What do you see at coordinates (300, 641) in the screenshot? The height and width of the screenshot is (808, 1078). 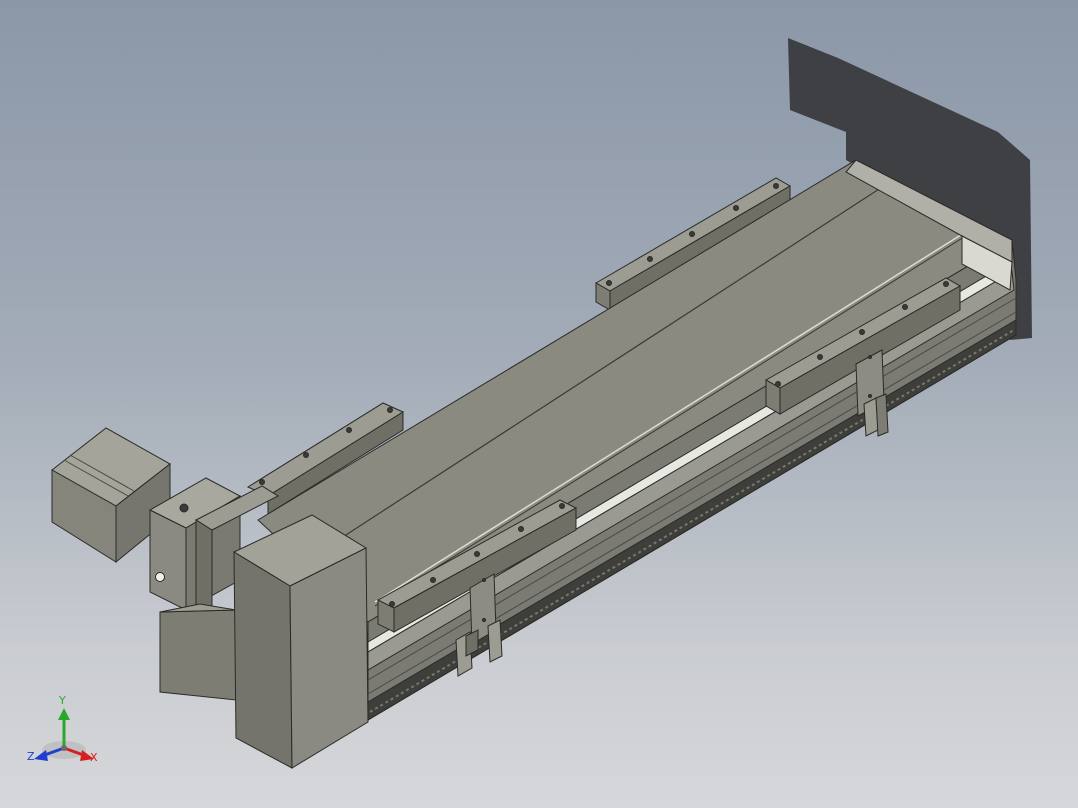 I see `end-cap-block` at bounding box center [300, 641].